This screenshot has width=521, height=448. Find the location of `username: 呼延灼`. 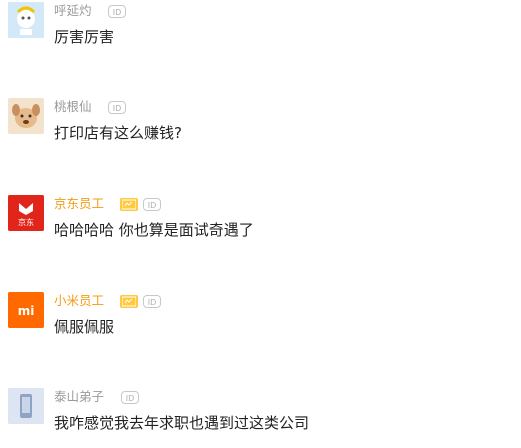

username: 呼延灼 is located at coordinates (73, 11).